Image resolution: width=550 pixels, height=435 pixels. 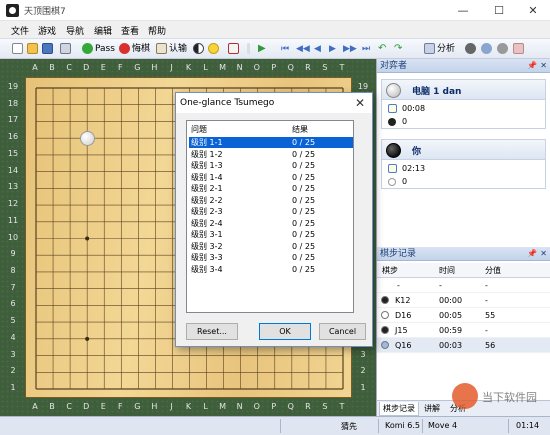 What do you see at coordinates (447, 270) in the screenshot?
I see `col-time: 时间` at bounding box center [447, 270].